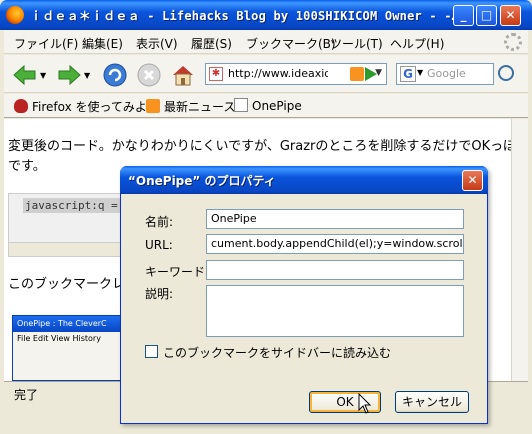  I want to click on sidebar-checkbox, so click(151, 351).